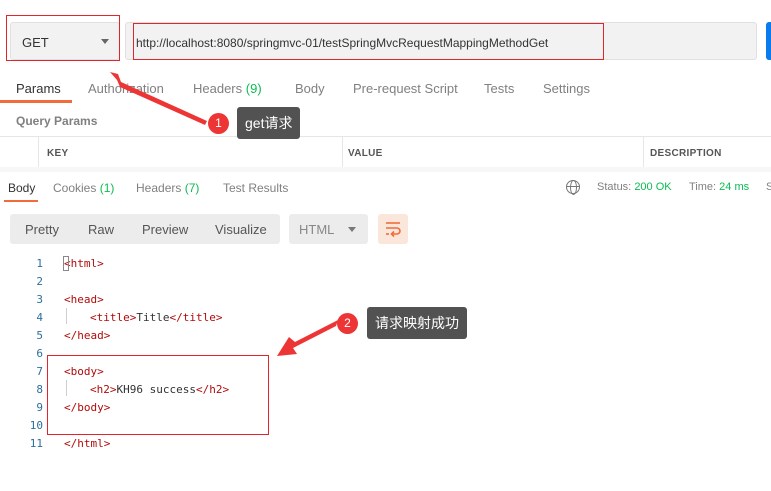  Describe the element at coordinates (36, 101) in the screenshot. I see `active-tab-indicator` at that location.